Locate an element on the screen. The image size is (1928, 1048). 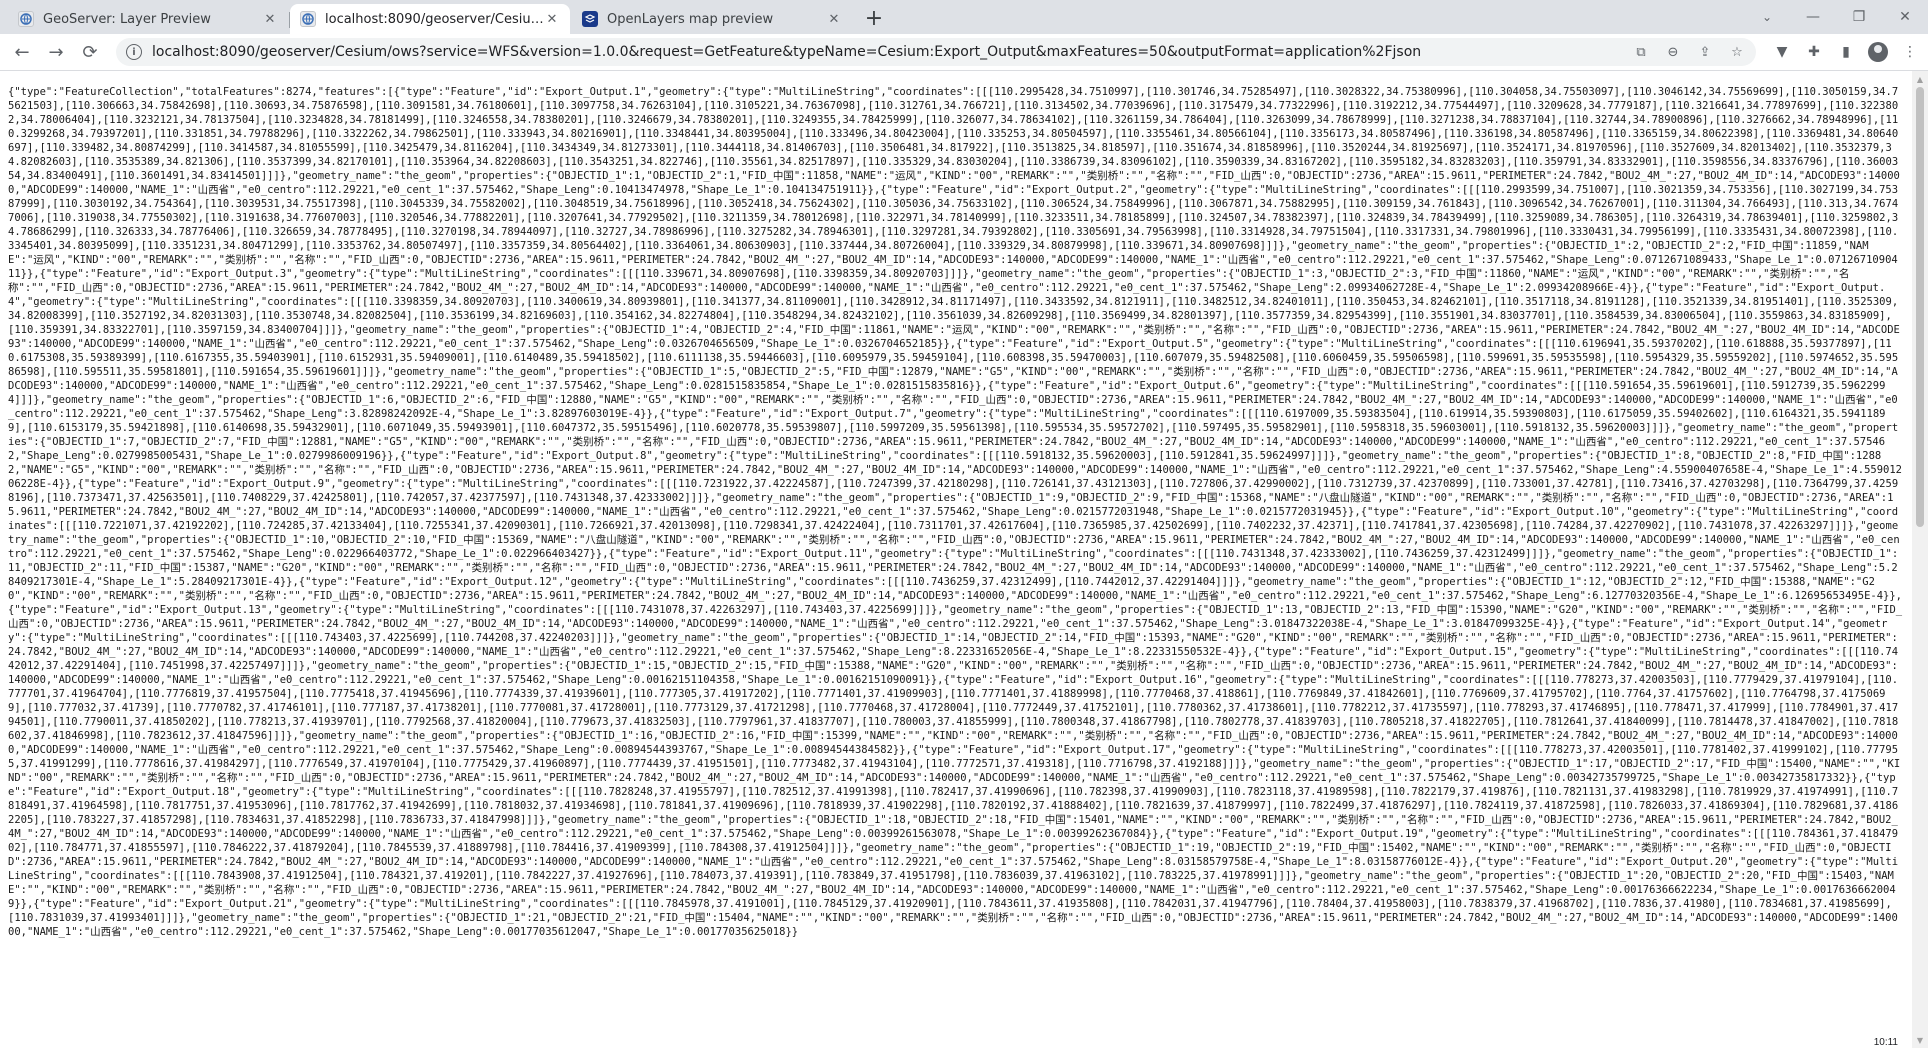
omnibox-actions: ⧉ ⊖ ⇪ ☆ is located at coordinates (1689, 52).